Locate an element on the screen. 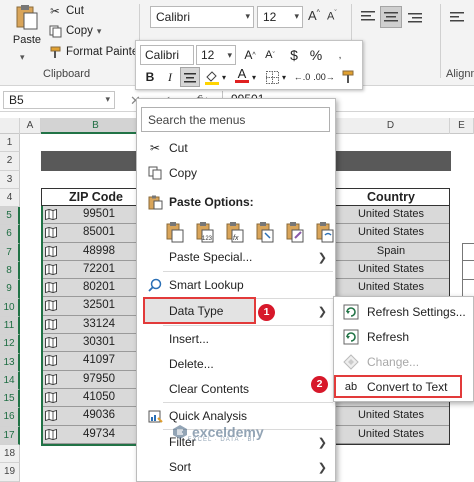 This screenshot has height=482, width=474. row-header: 8 is located at coordinates (10, 271).